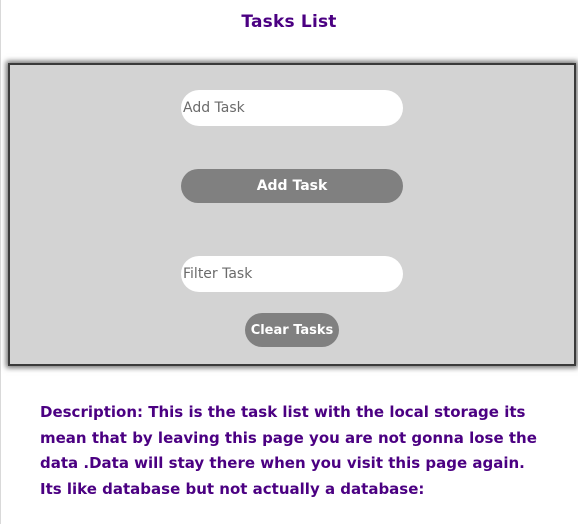 The width and height of the screenshot is (578, 524). I want to click on left-border, so click(0, 262).